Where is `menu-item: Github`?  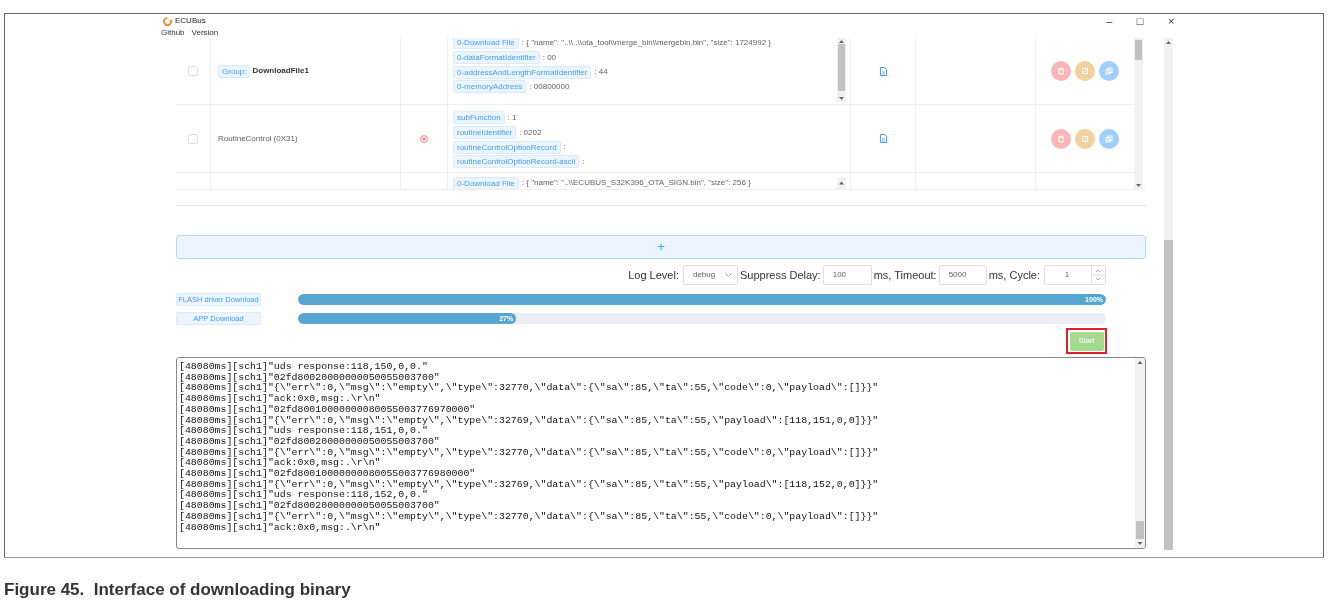 menu-item: Github is located at coordinates (173, 33).